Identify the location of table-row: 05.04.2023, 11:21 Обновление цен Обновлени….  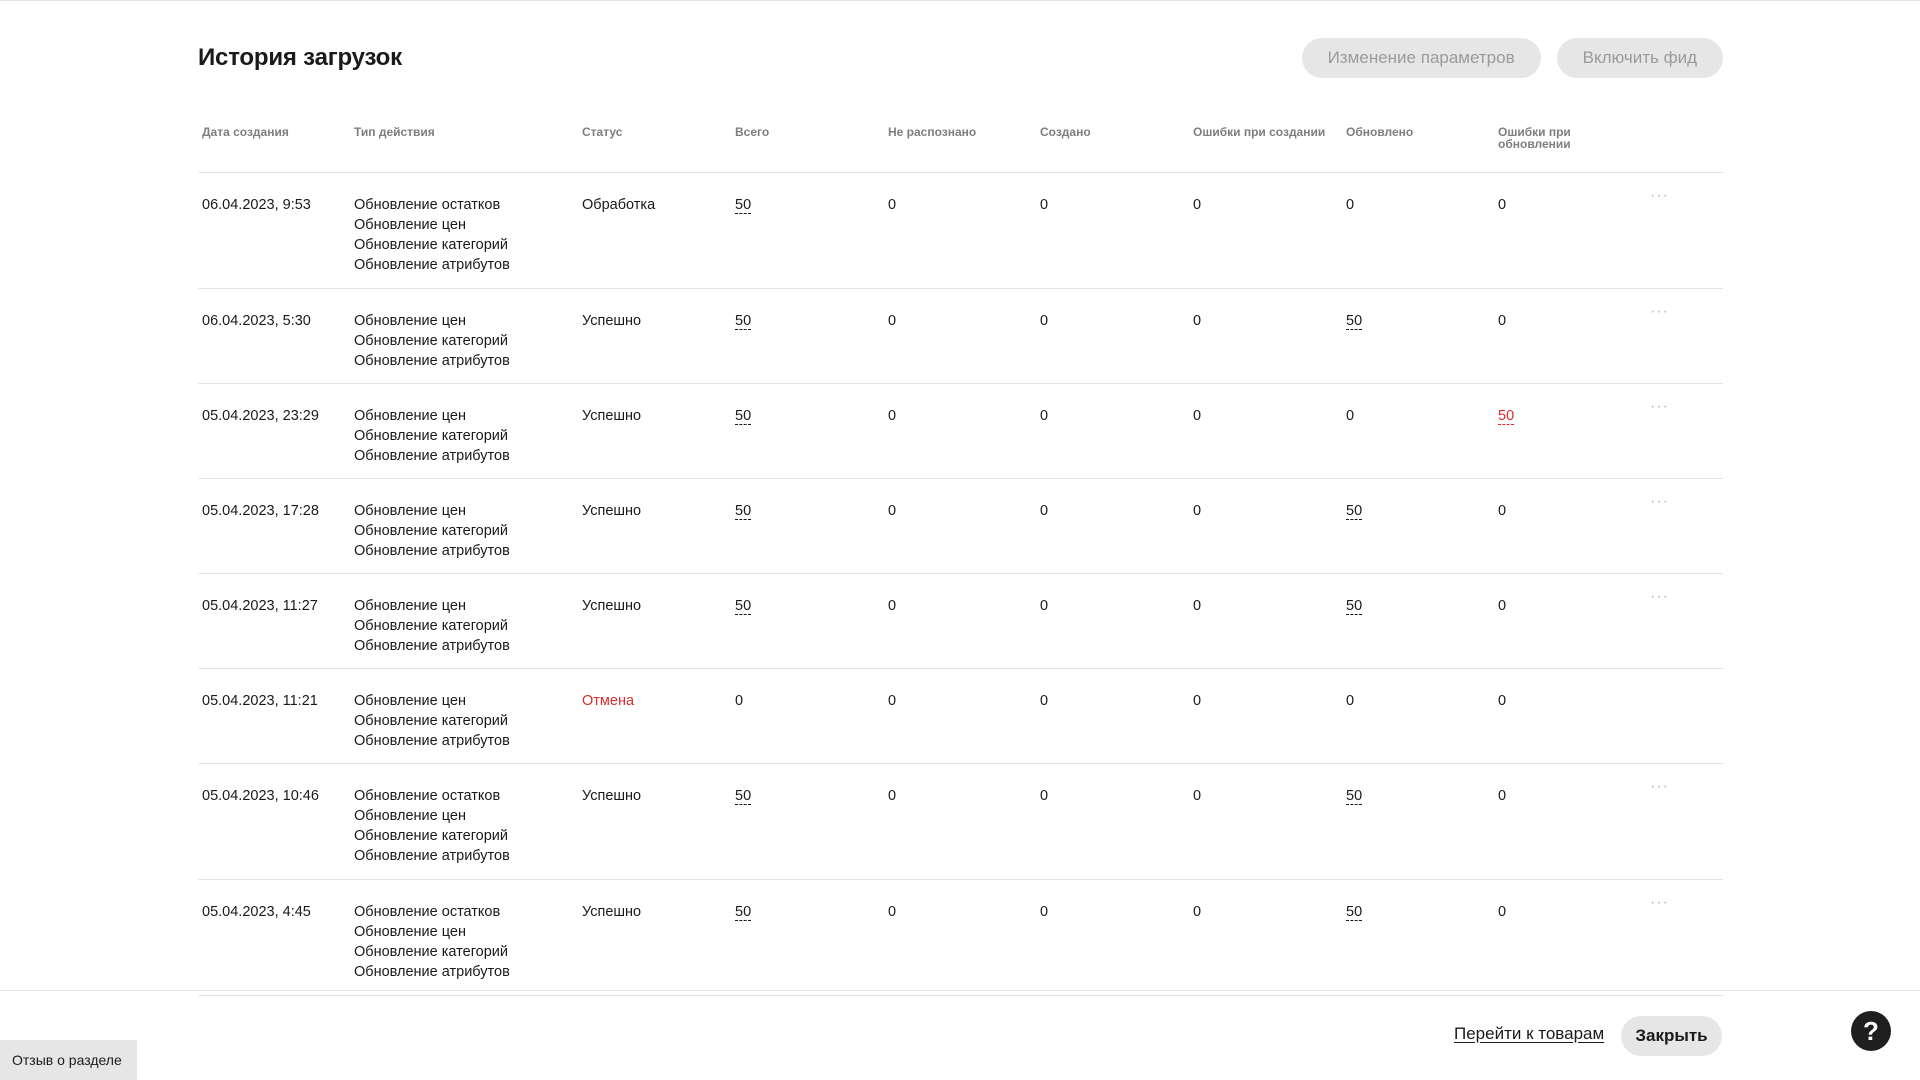
(960, 716).